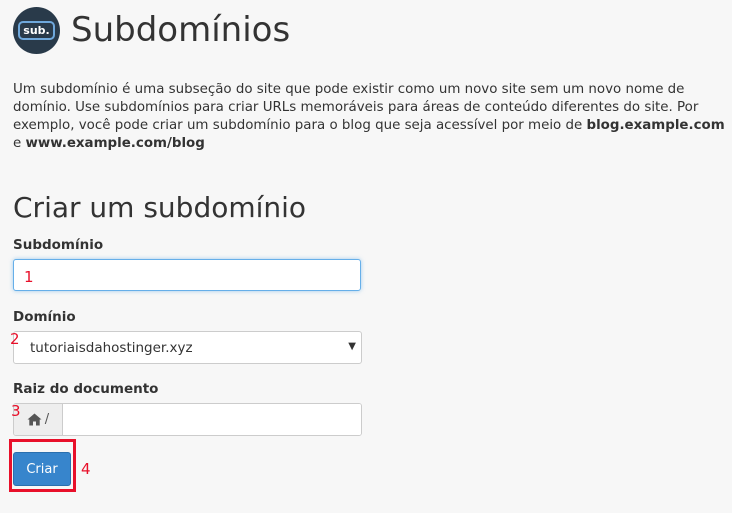 This screenshot has width=732, height=513. What do you see at coordinates (212, 419) in the screenshot?
I see `document-root-input` at bounding box center [212, 419].